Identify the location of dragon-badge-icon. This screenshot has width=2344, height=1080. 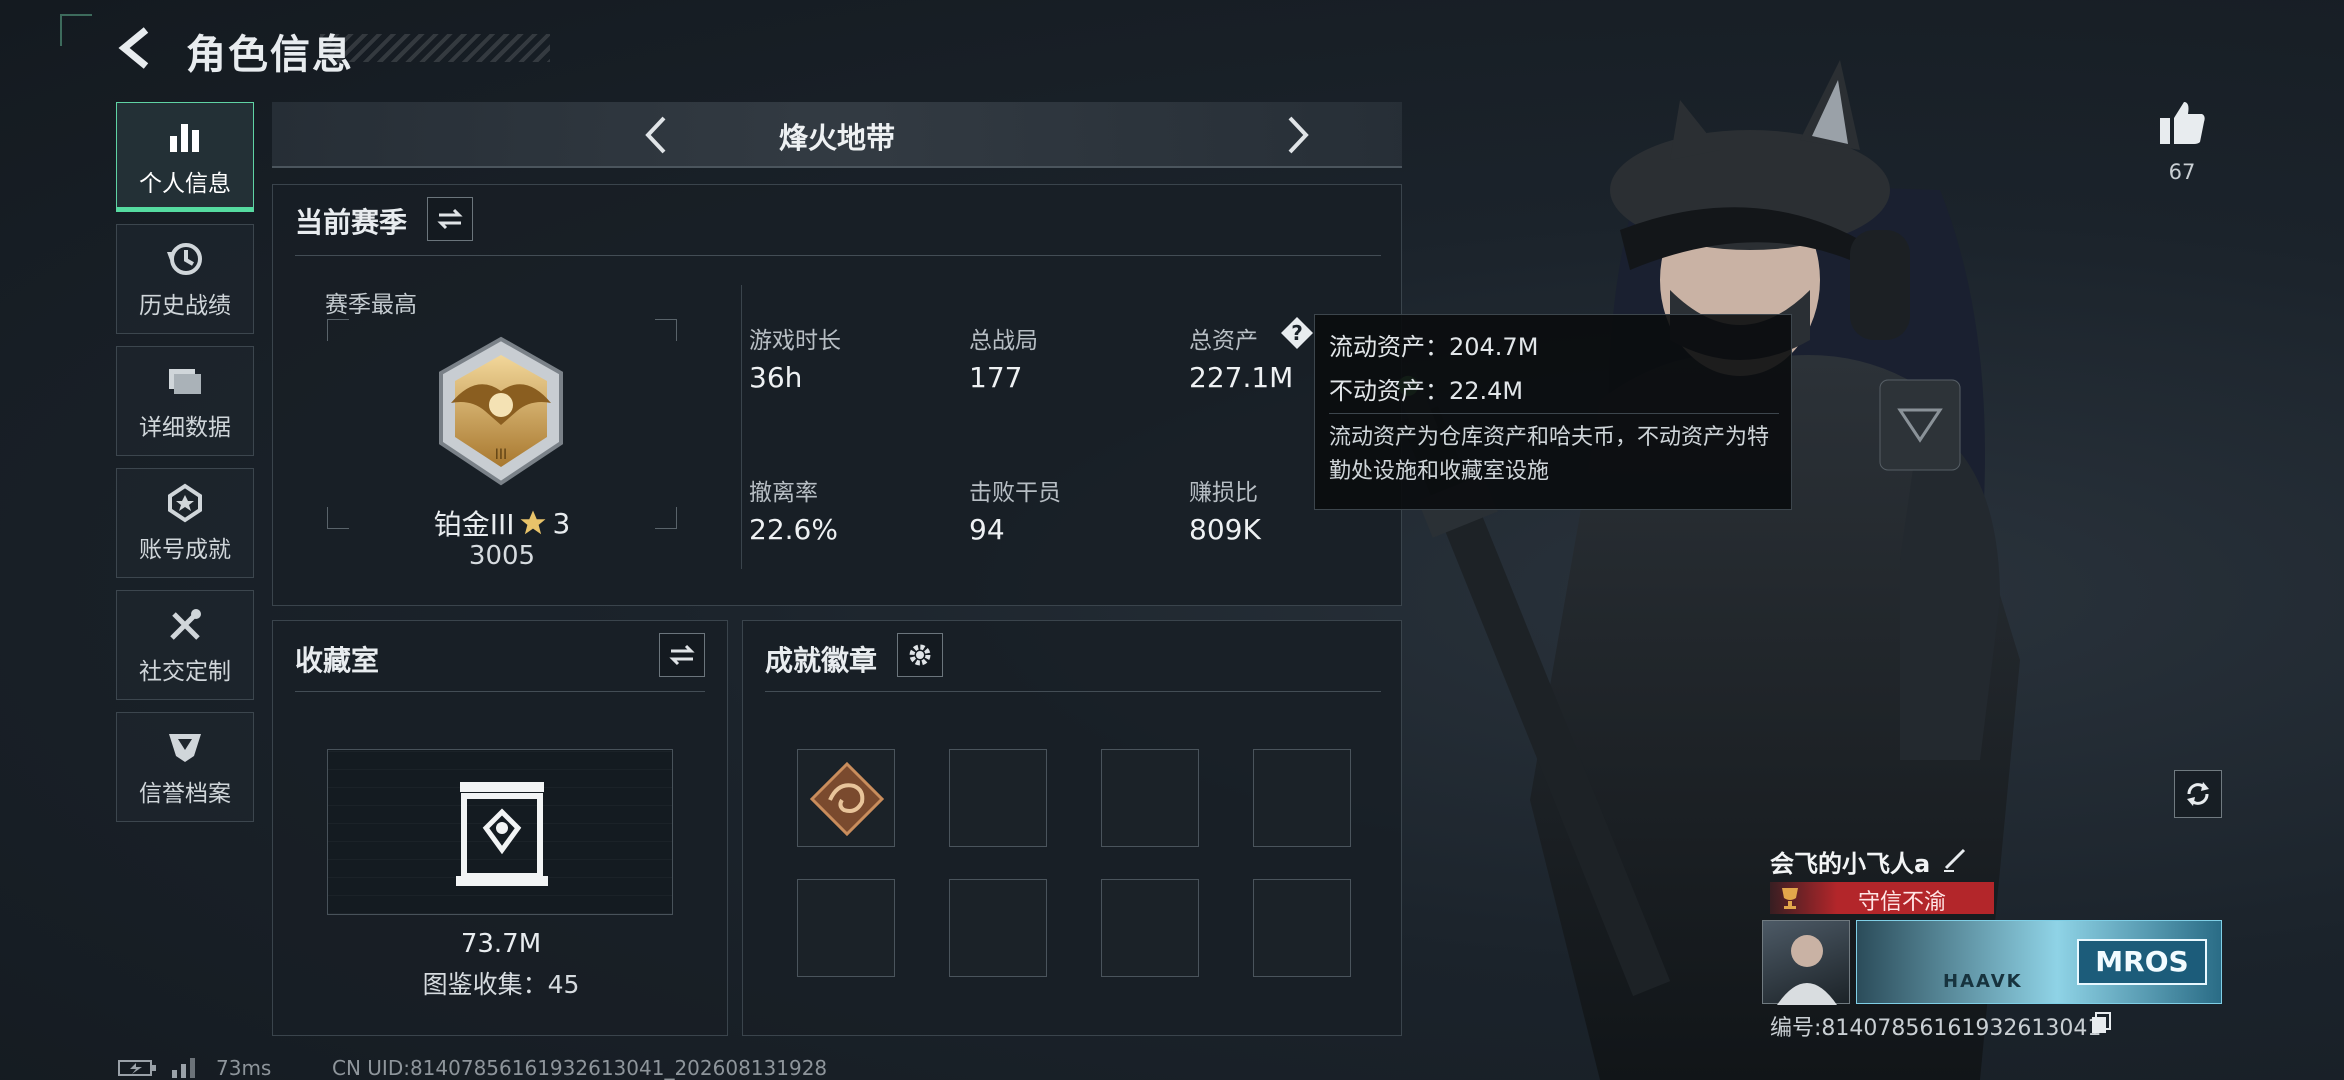
(847, 799).